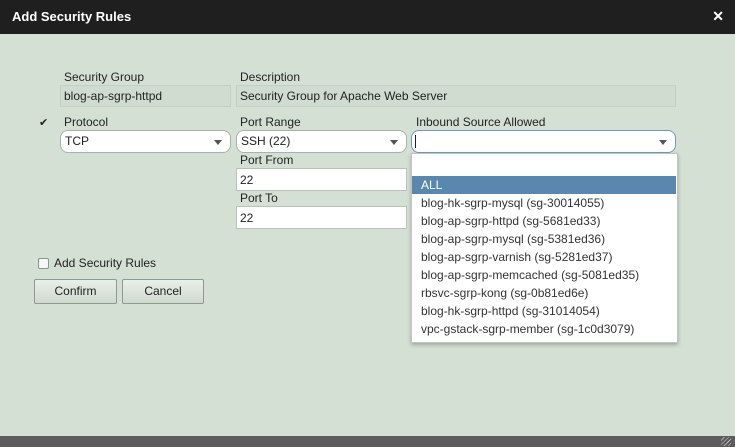  I want to click on status-bar, so click(367, 441).